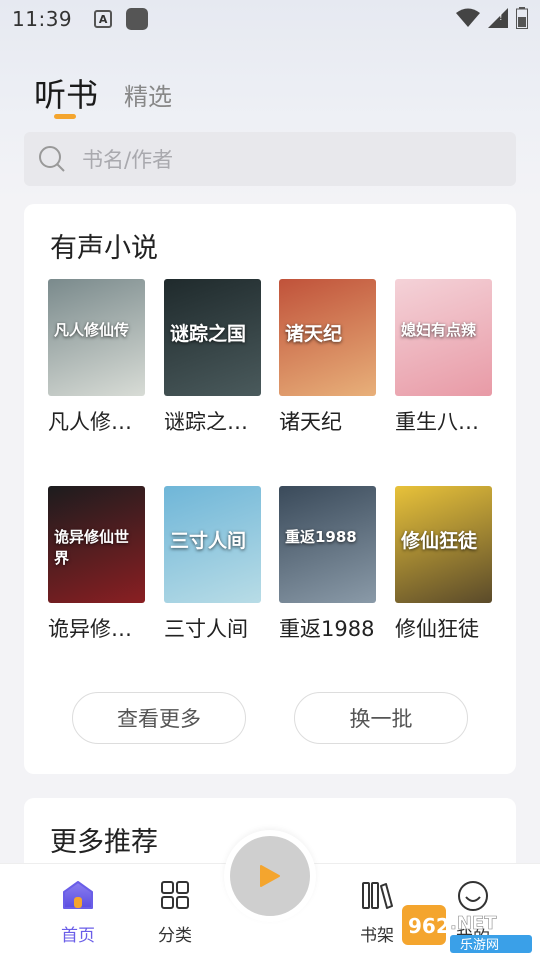 The image size is (540, 960). I want to click on svg-text: 乐游网, so click(479, 945).